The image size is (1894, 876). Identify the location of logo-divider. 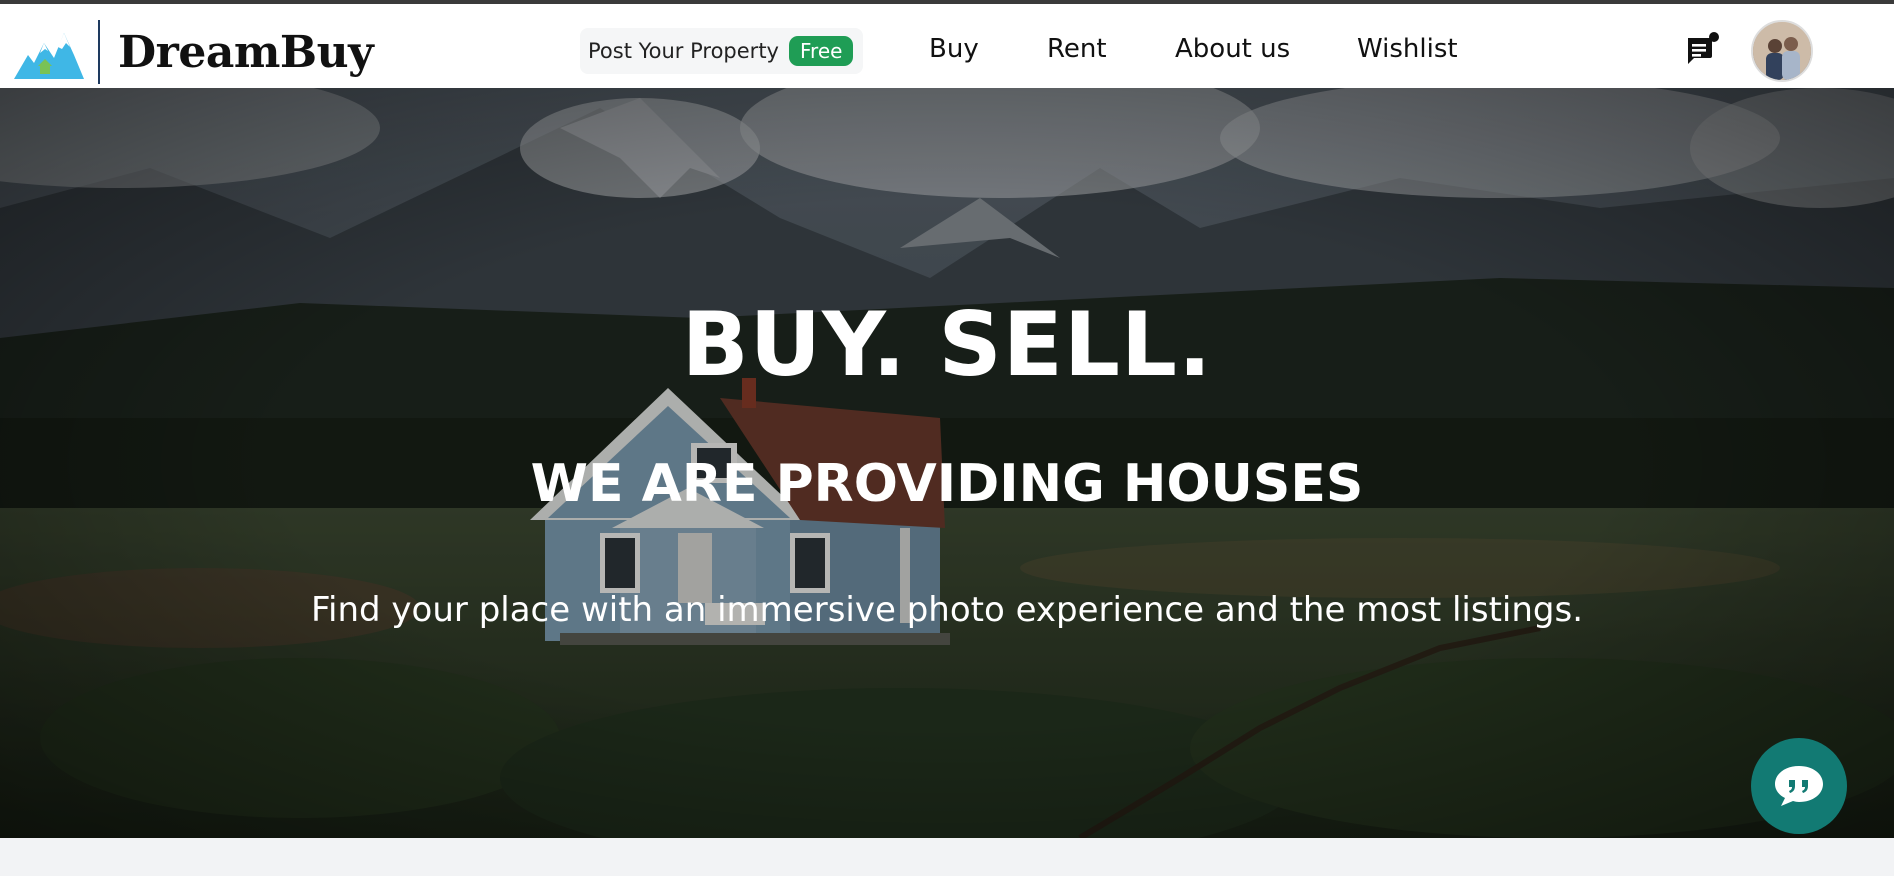
(99, 52).